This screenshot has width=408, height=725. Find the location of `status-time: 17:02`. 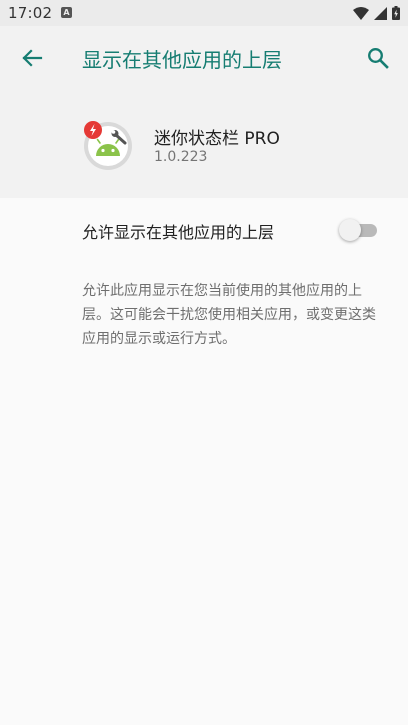

status-time: 17:02 is located at coordinates (30, 13).